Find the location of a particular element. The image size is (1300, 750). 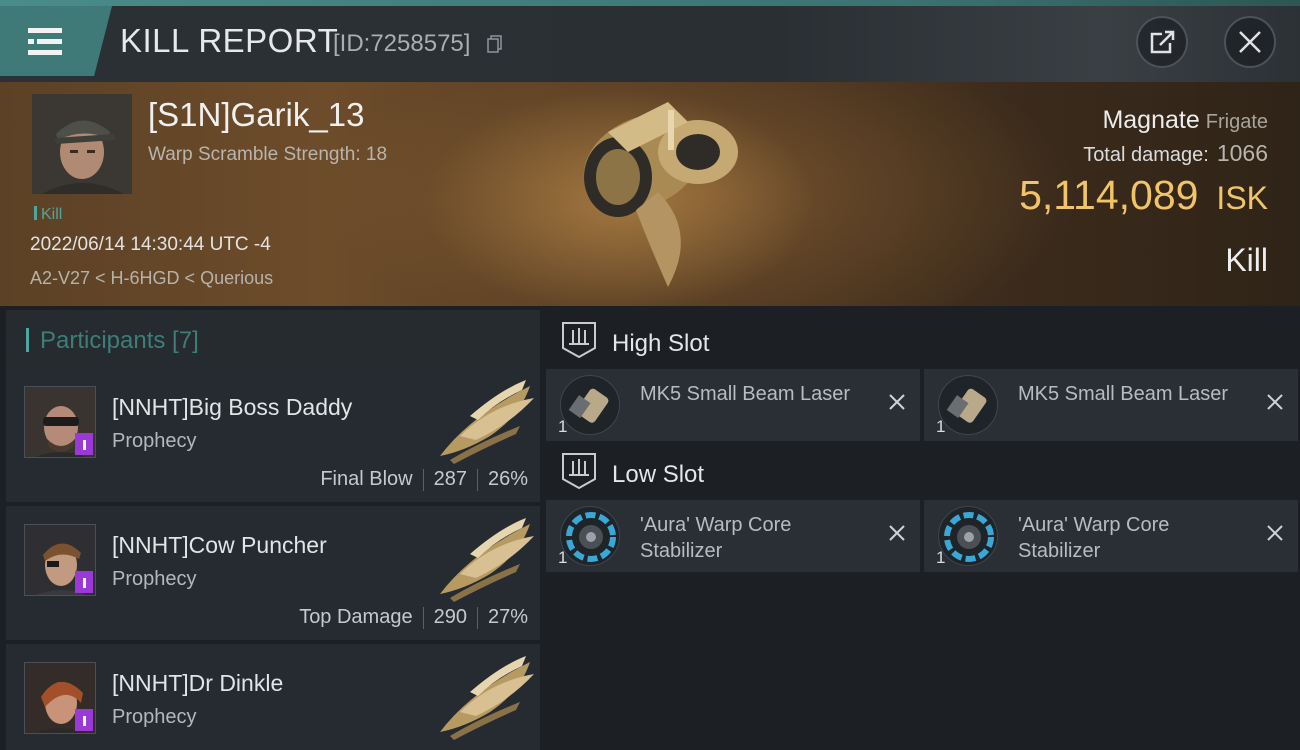

victim-portrait-image is located at coordinates (82, 144).